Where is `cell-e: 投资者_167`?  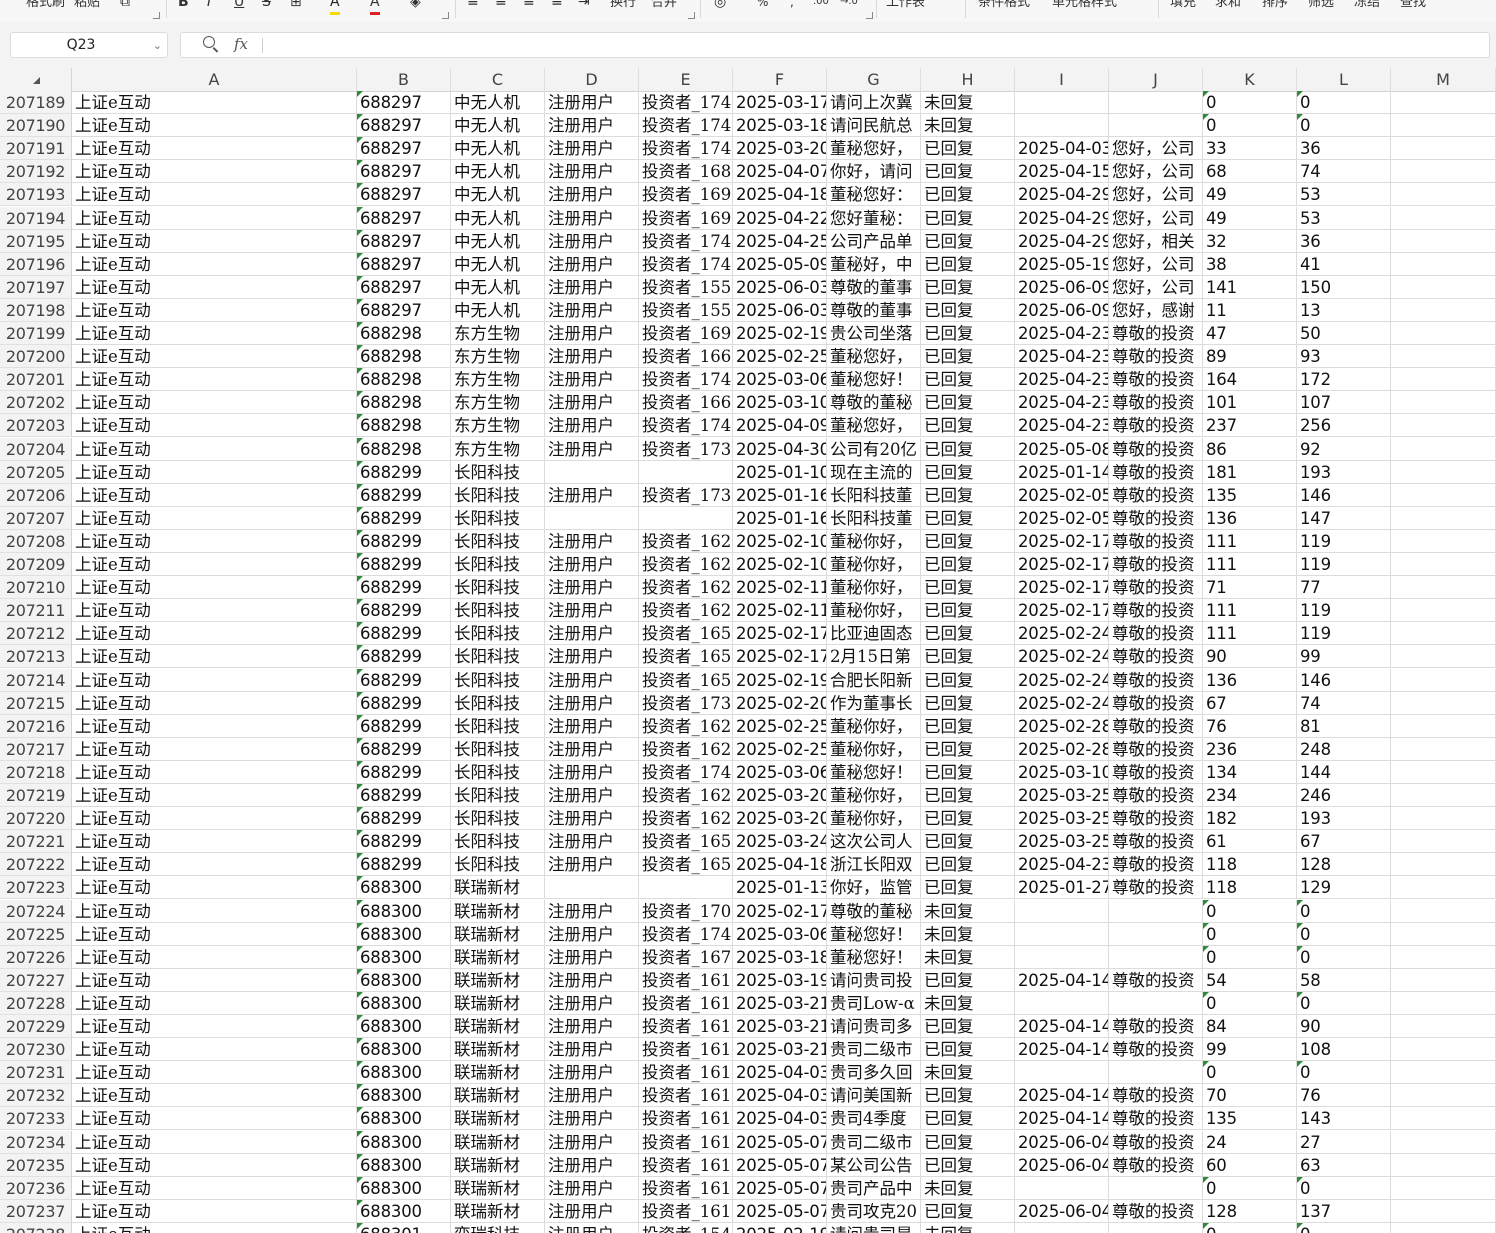
cell-e: 投资者_167 is located at coordinates (686, 957).